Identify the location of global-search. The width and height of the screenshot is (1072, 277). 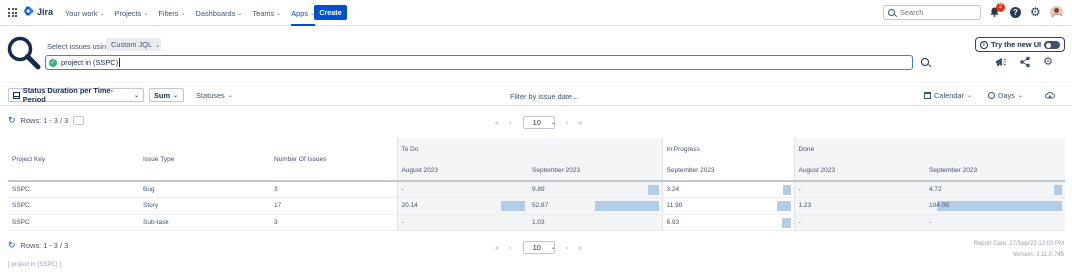
(932, 12).